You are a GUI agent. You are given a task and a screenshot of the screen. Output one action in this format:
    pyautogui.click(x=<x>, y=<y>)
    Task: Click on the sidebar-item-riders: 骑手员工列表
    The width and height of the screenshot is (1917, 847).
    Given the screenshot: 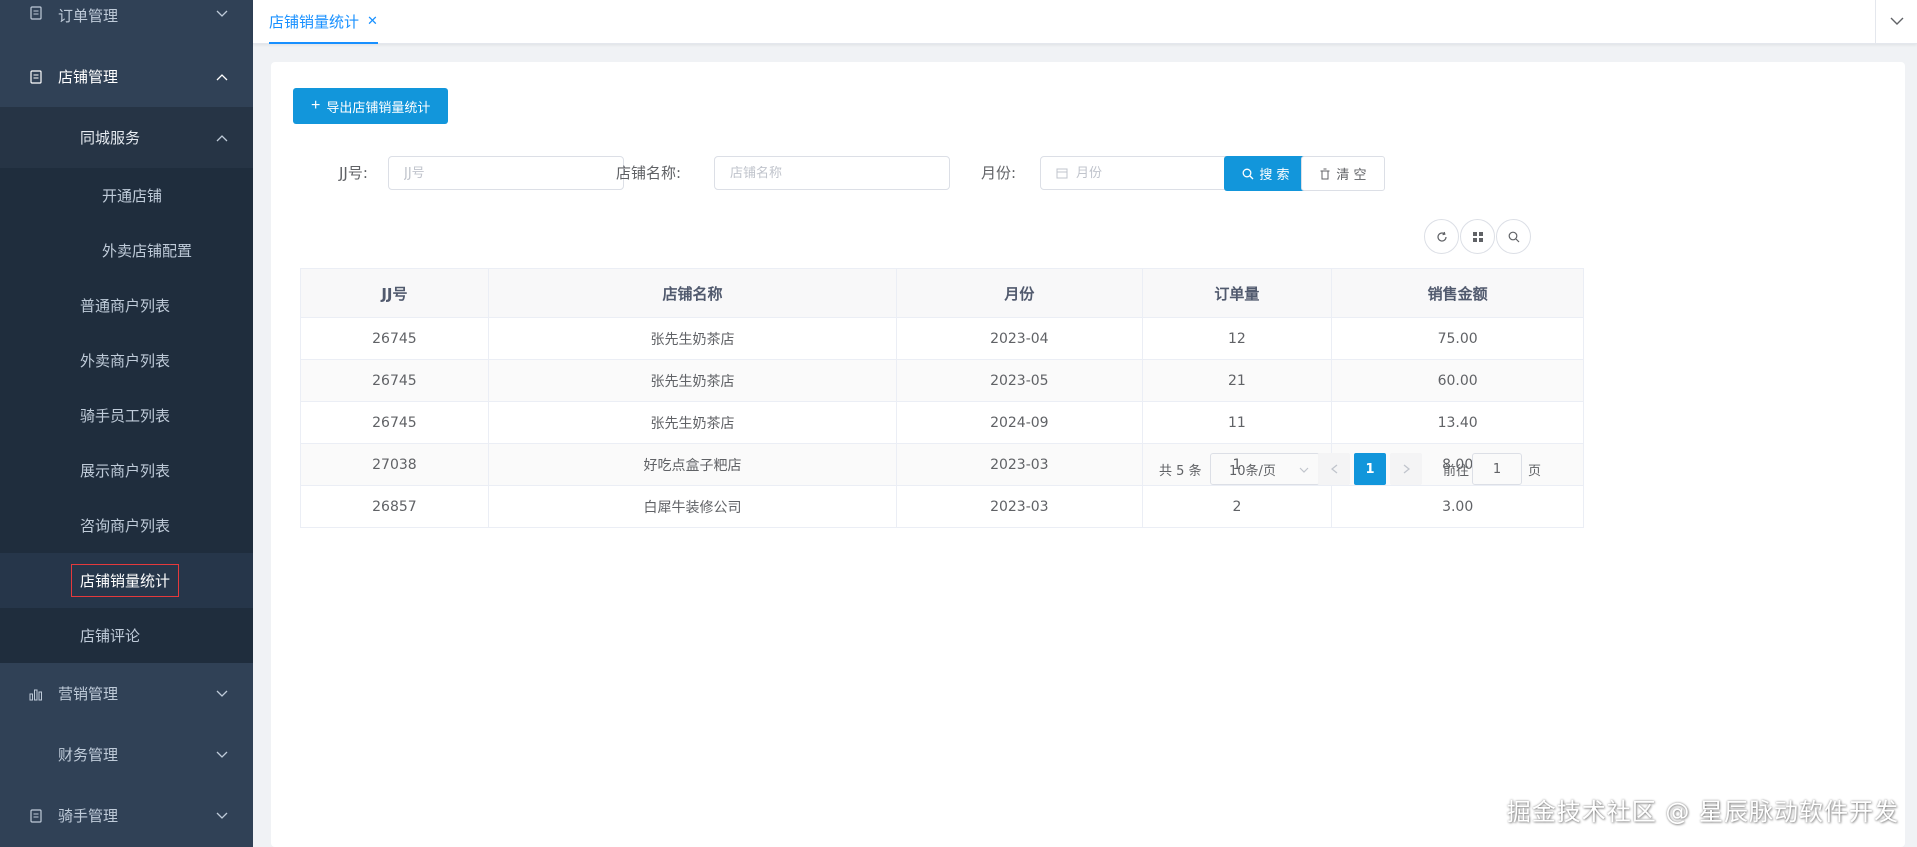 What is the action you would take?
    pyautogui.click(x=126, y=415)
    